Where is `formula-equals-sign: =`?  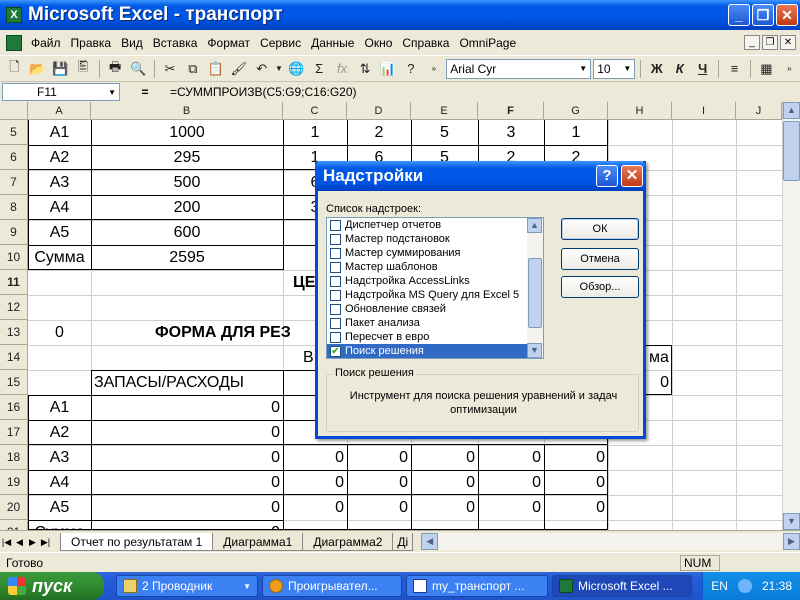
formula-equals-sign: = is located at coordinates (145, 92).